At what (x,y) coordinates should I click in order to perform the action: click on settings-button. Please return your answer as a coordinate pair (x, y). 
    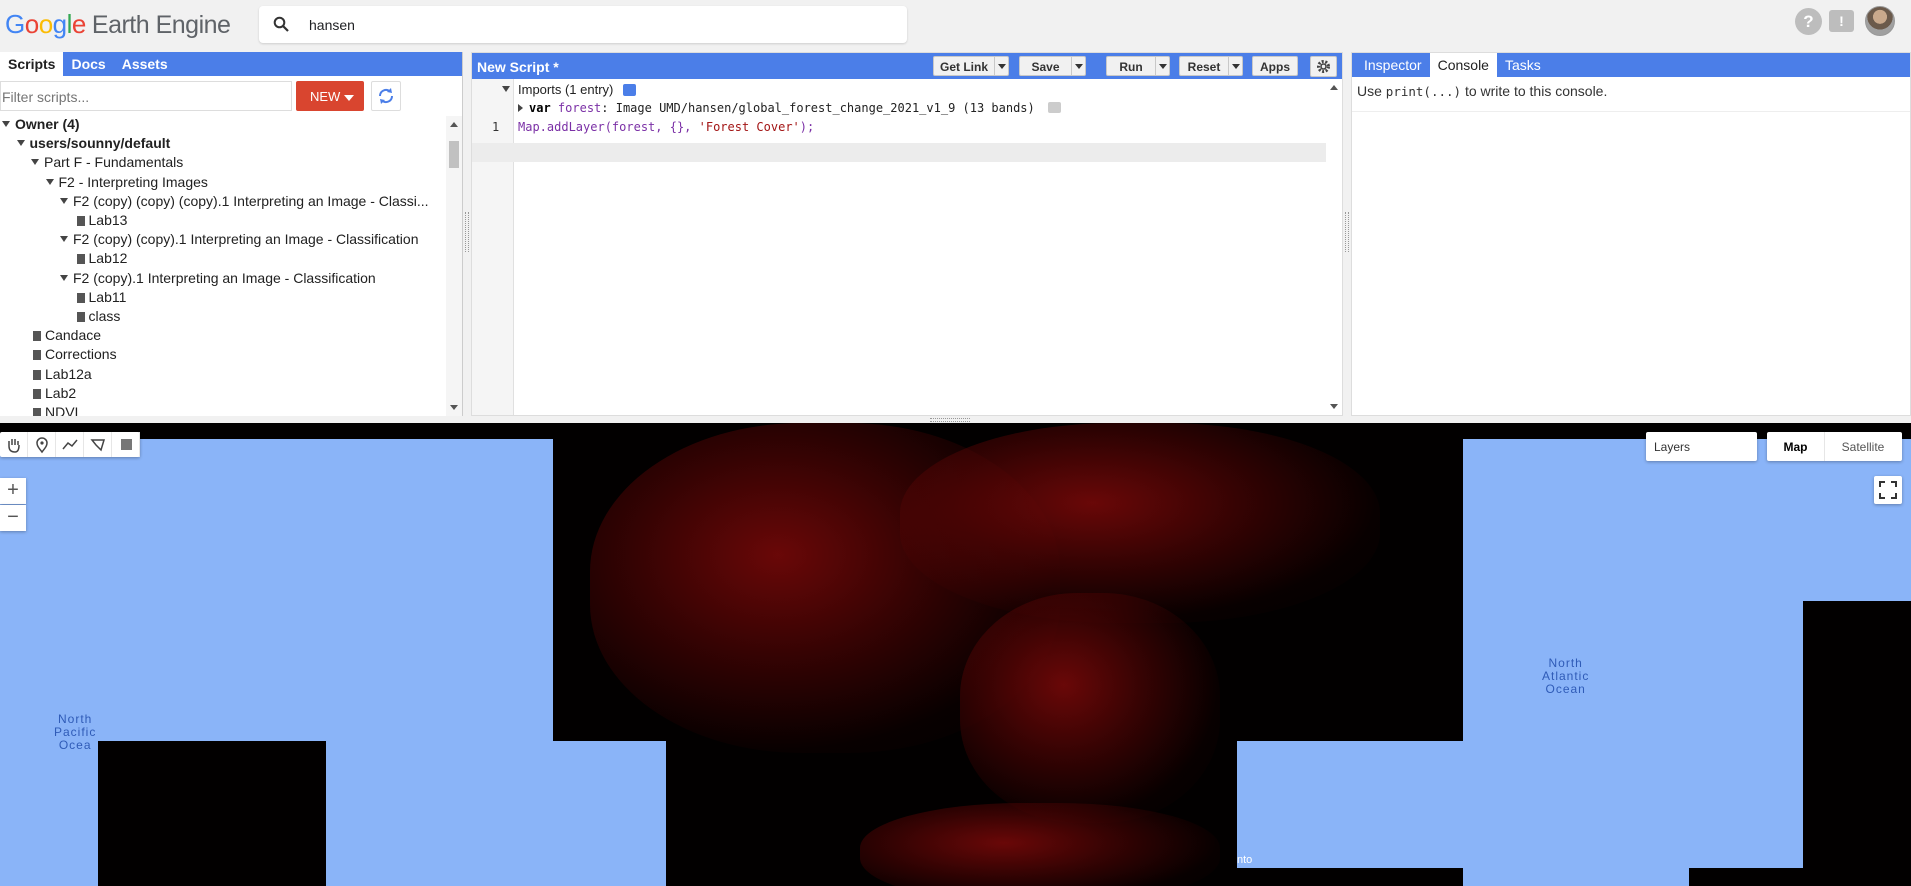
    Looking at the image, I should click on (1323, 66).